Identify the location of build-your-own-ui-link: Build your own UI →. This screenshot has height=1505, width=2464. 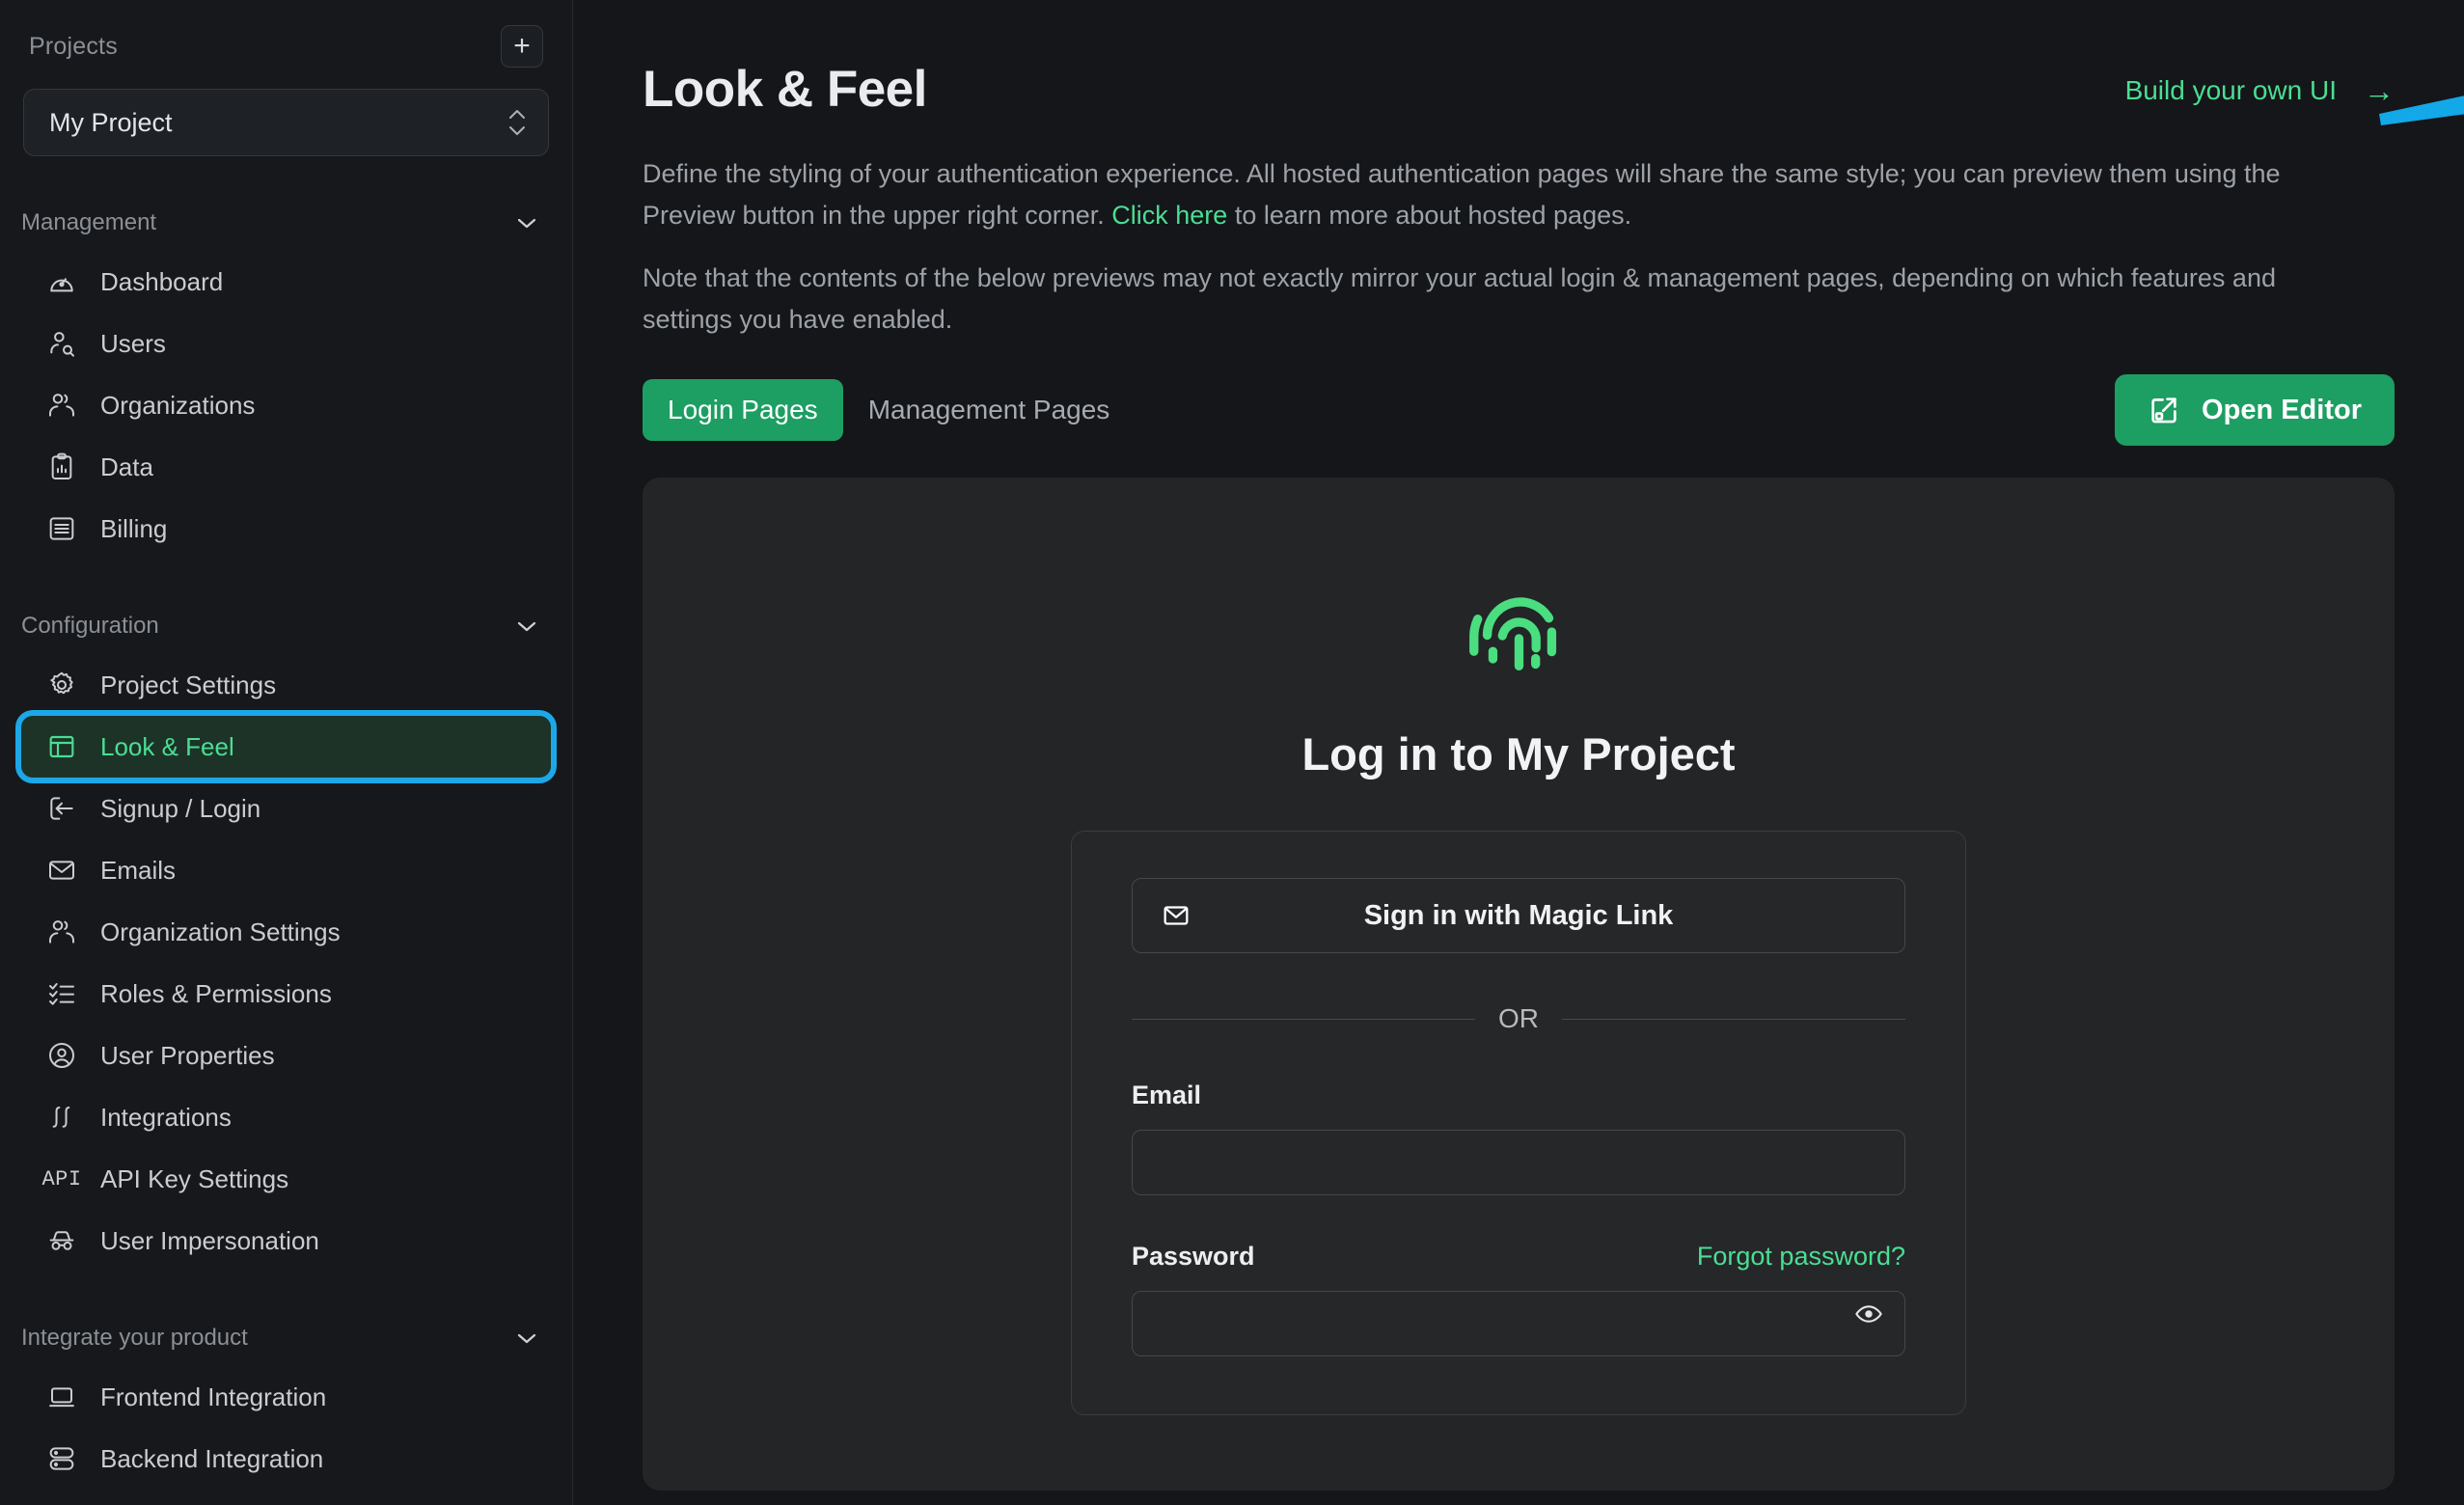
(2260, 90).